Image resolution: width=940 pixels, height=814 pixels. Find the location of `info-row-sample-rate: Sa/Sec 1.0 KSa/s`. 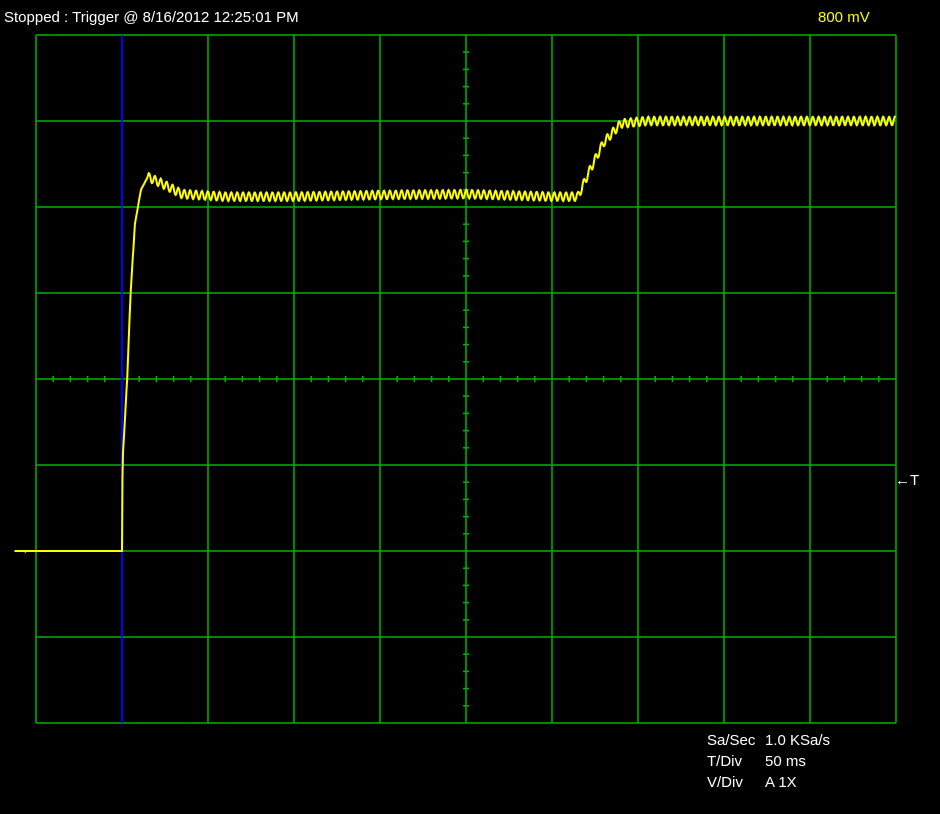

info-row-sample-rate: Sa/Sec 1.0 KSa/s is located at coordinates (768, 740).